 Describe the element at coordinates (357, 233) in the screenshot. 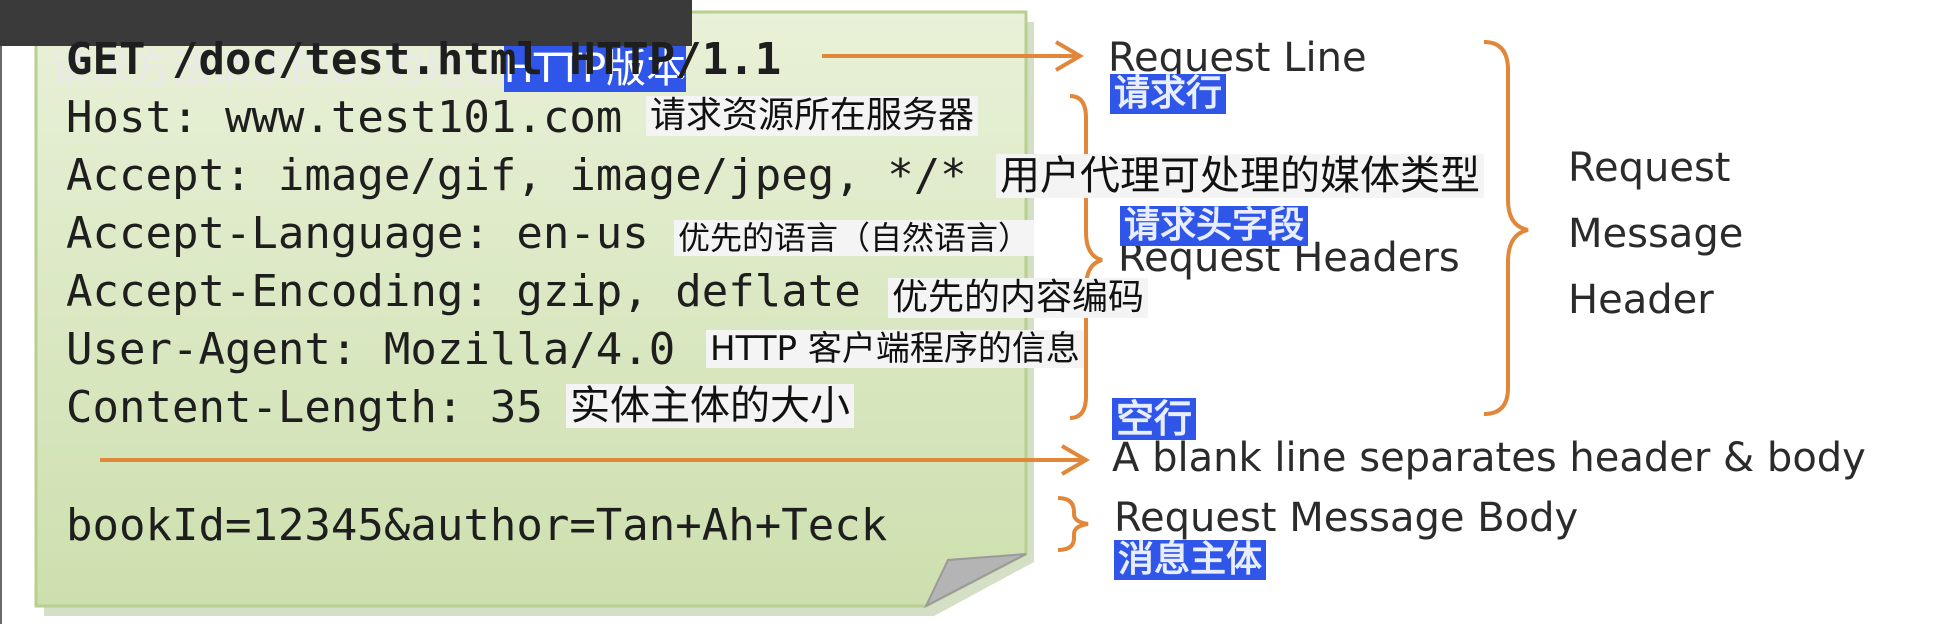

I see `header-line-accept-language: Accept-Language: en-us` at that location.